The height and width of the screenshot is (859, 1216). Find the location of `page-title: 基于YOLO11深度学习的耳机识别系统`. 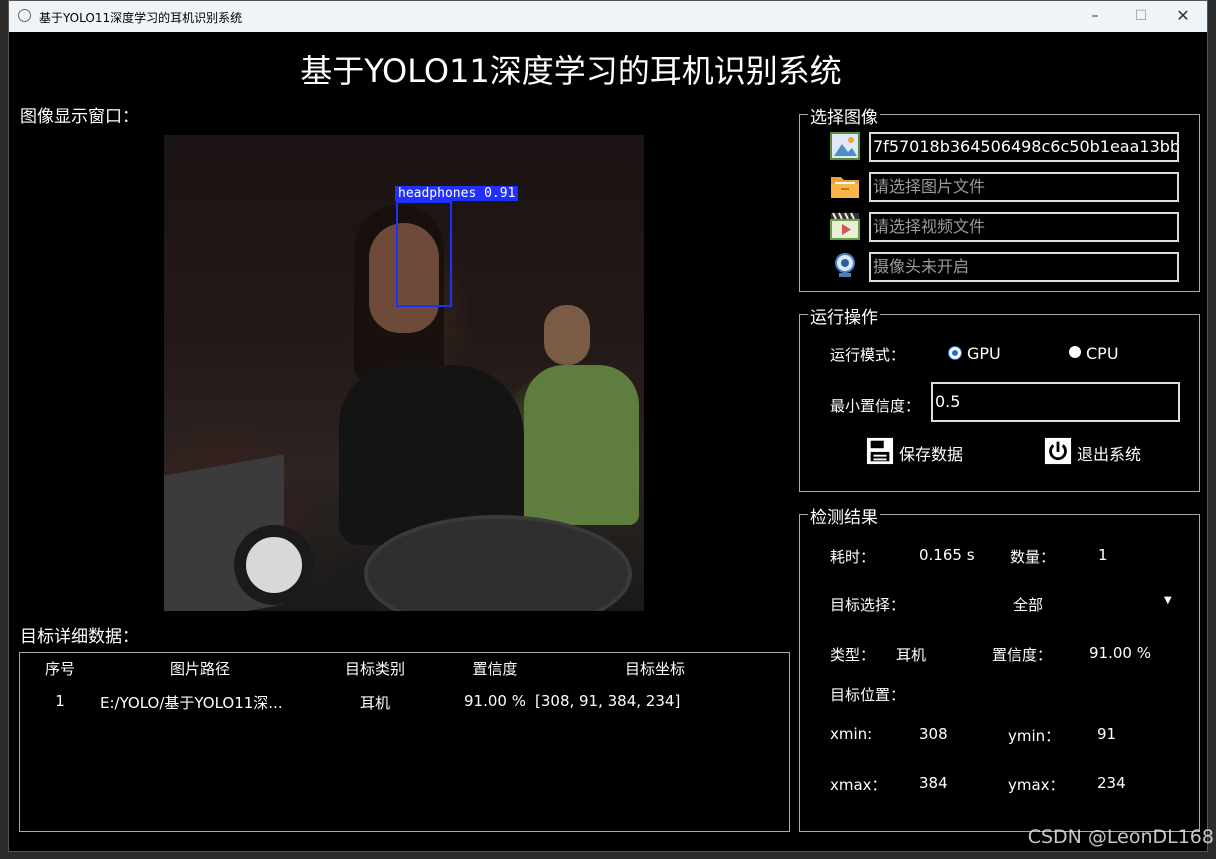

page-title: 基于YOLO11深度学习的耳机识别系统 is located at coordinates (571, 71).